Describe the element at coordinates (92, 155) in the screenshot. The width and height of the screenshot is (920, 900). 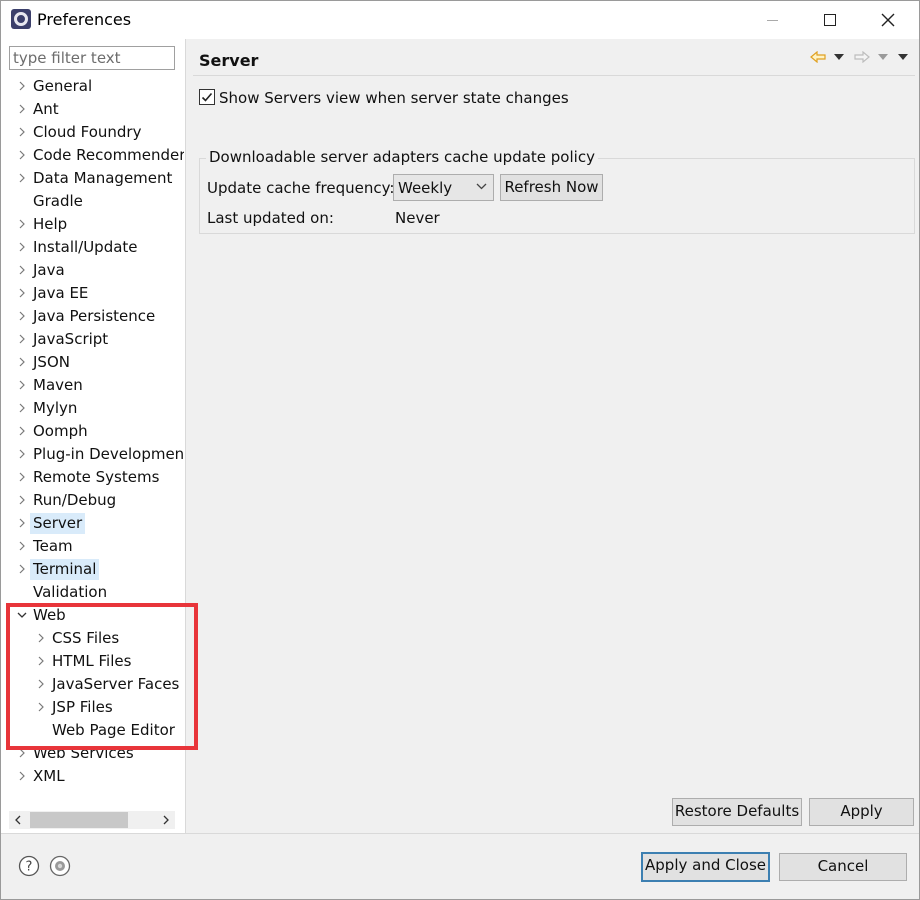
I see `tree-item-code-recommenders: Code Recommenders` at that location.